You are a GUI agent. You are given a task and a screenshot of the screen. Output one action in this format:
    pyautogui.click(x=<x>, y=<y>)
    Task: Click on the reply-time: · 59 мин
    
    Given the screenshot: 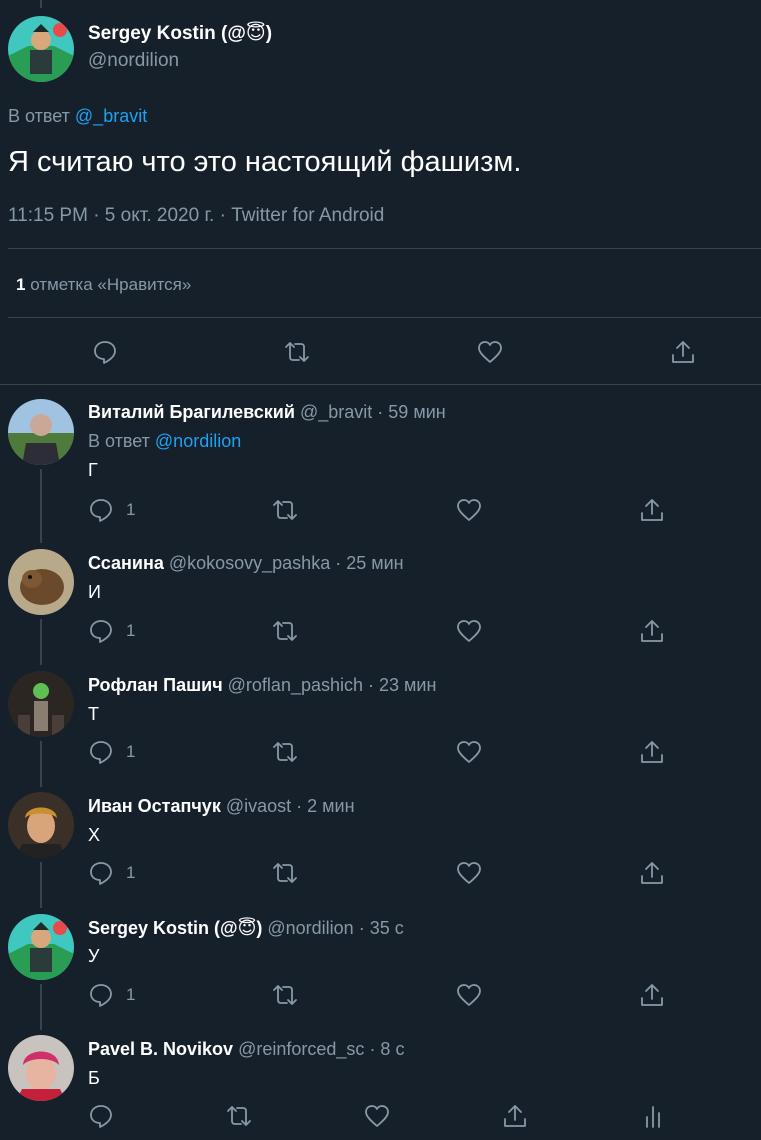 What is the action you would take?
    pyautogui.click(x=411, y=412)
    